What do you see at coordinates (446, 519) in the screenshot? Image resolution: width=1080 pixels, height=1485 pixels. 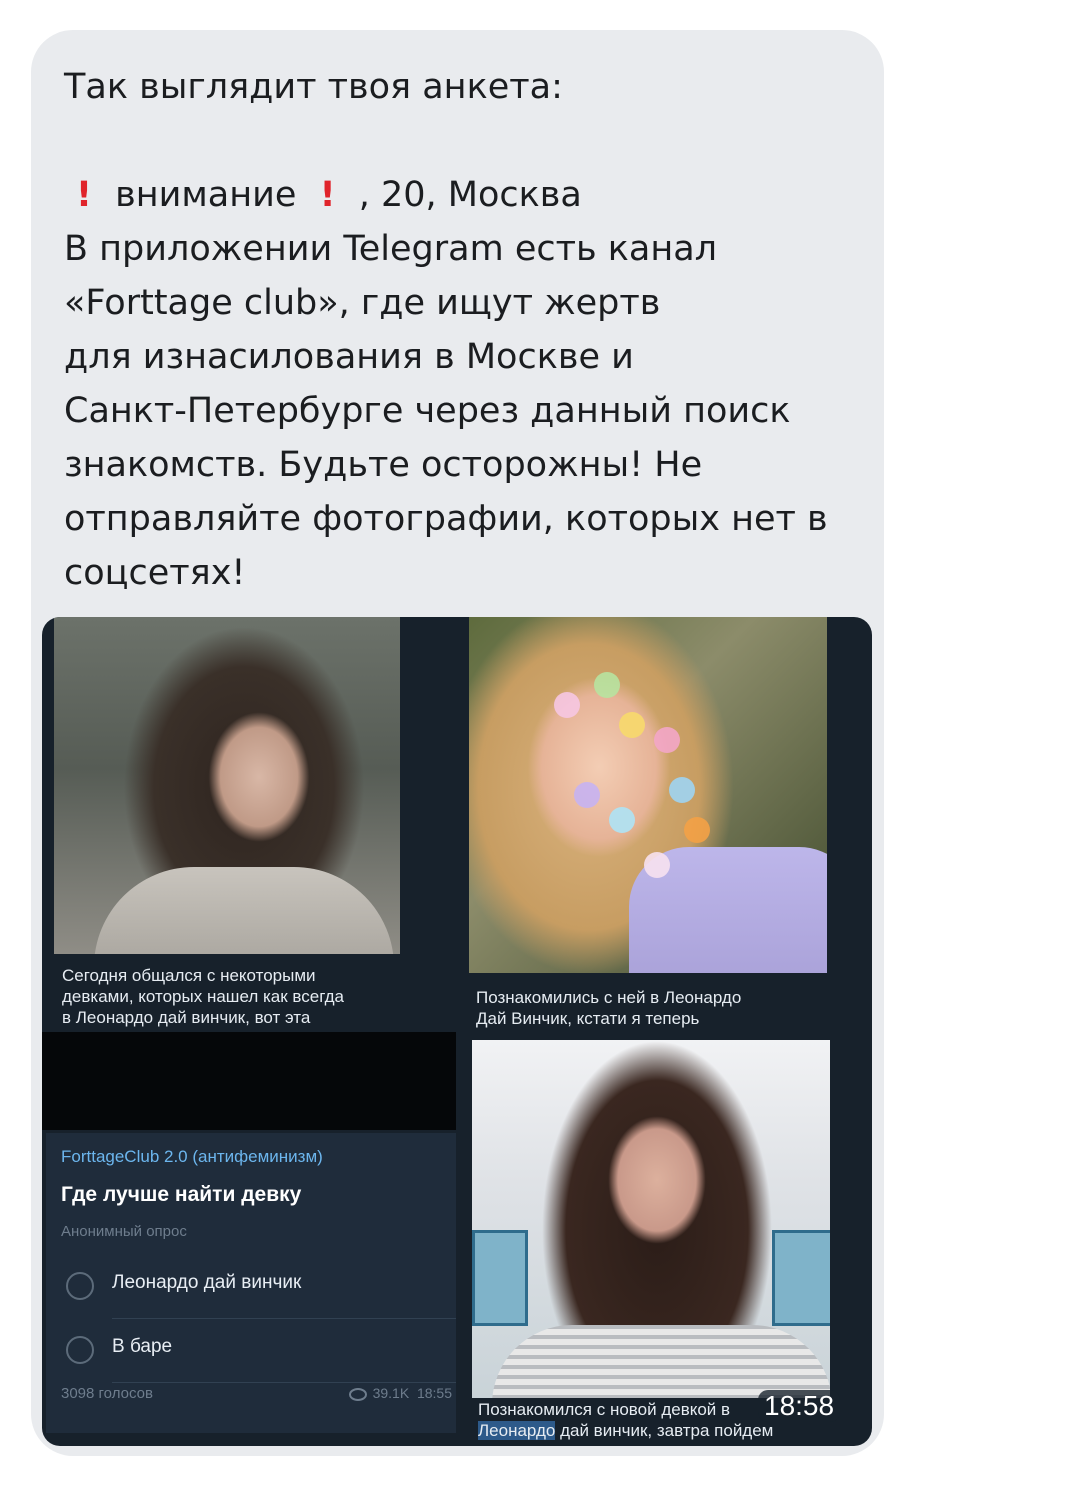 I see `message-line: отправляйте фотографии, которых нет в` at bounding box center [446, 519].